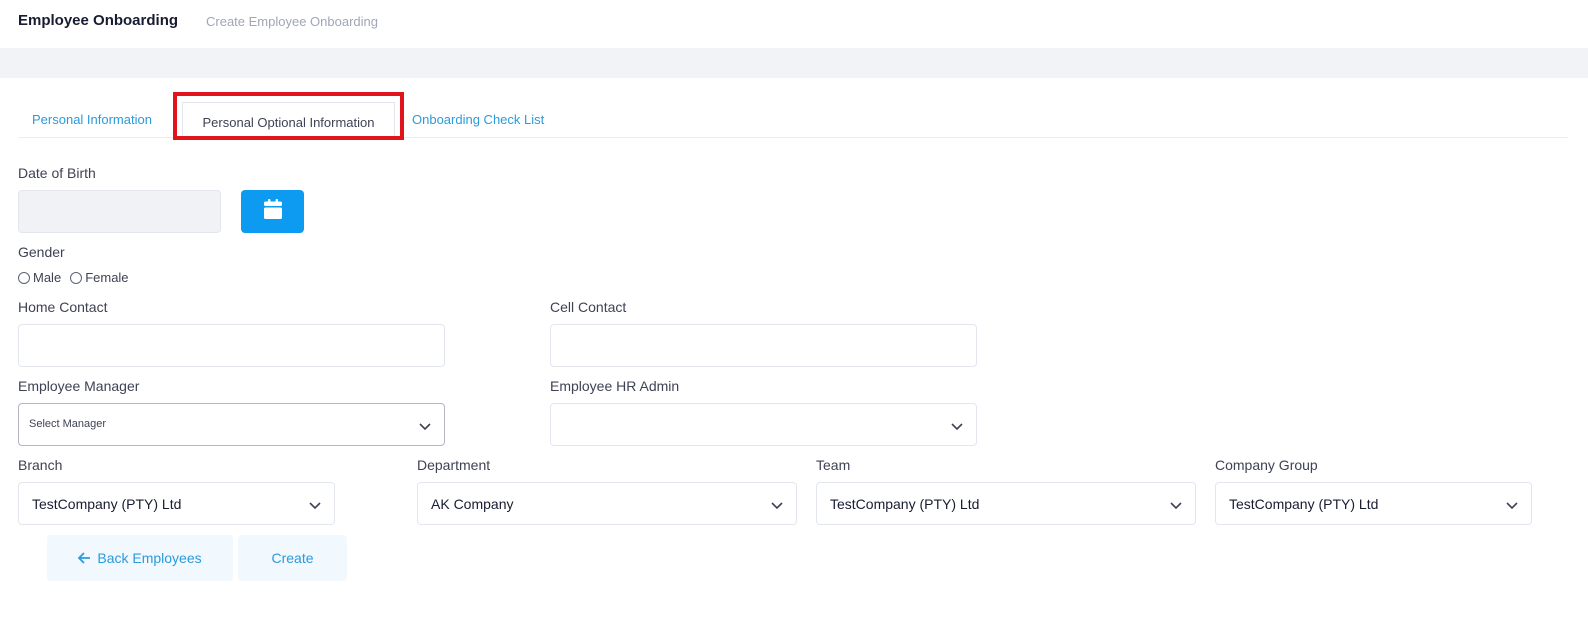  Describe the element at coordinates (905, 504) in the screenshot. I see `team-value: TestCompany (PTY) Ltd` at that location.